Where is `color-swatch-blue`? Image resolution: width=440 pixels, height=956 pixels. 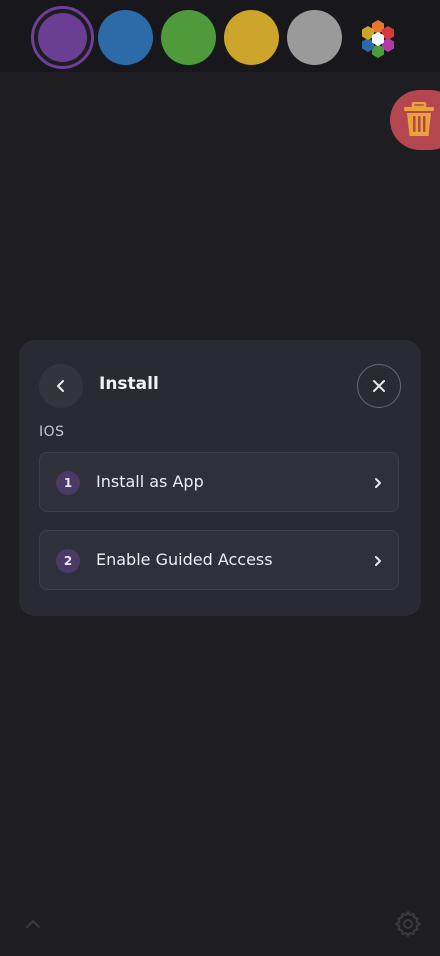 color-swatch-blue is located at coordinates (125, 37).